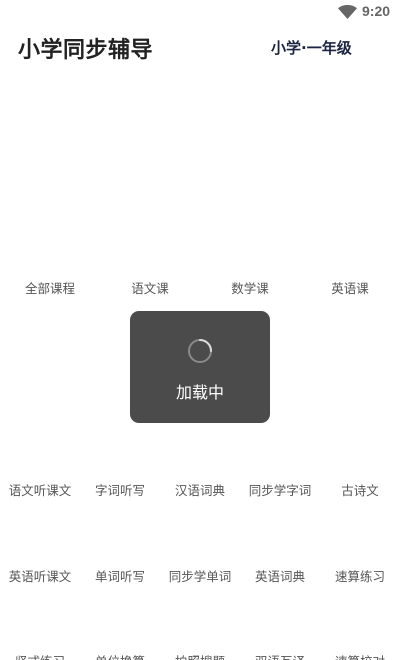 The height and width of the screenshot is (660, 400). Describe the element at coordinates (40, 655) in the screenshot. I see `tool-vertical-calc: 竖式练习` at that location.